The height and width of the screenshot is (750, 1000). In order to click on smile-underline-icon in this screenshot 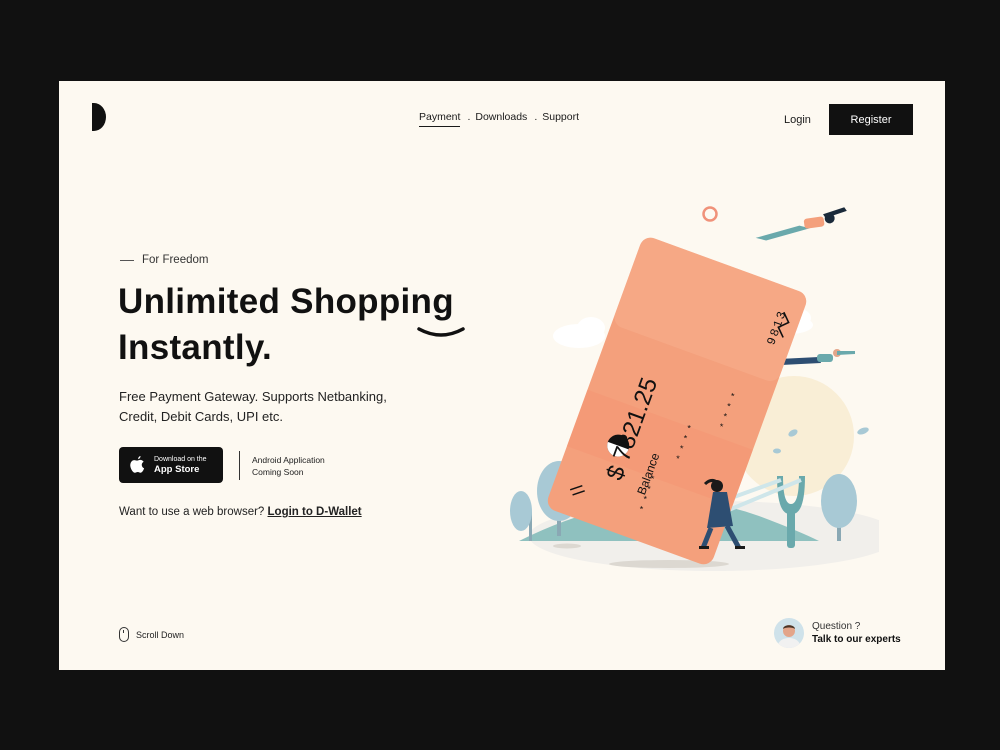, I will do `click(441, 332)`.